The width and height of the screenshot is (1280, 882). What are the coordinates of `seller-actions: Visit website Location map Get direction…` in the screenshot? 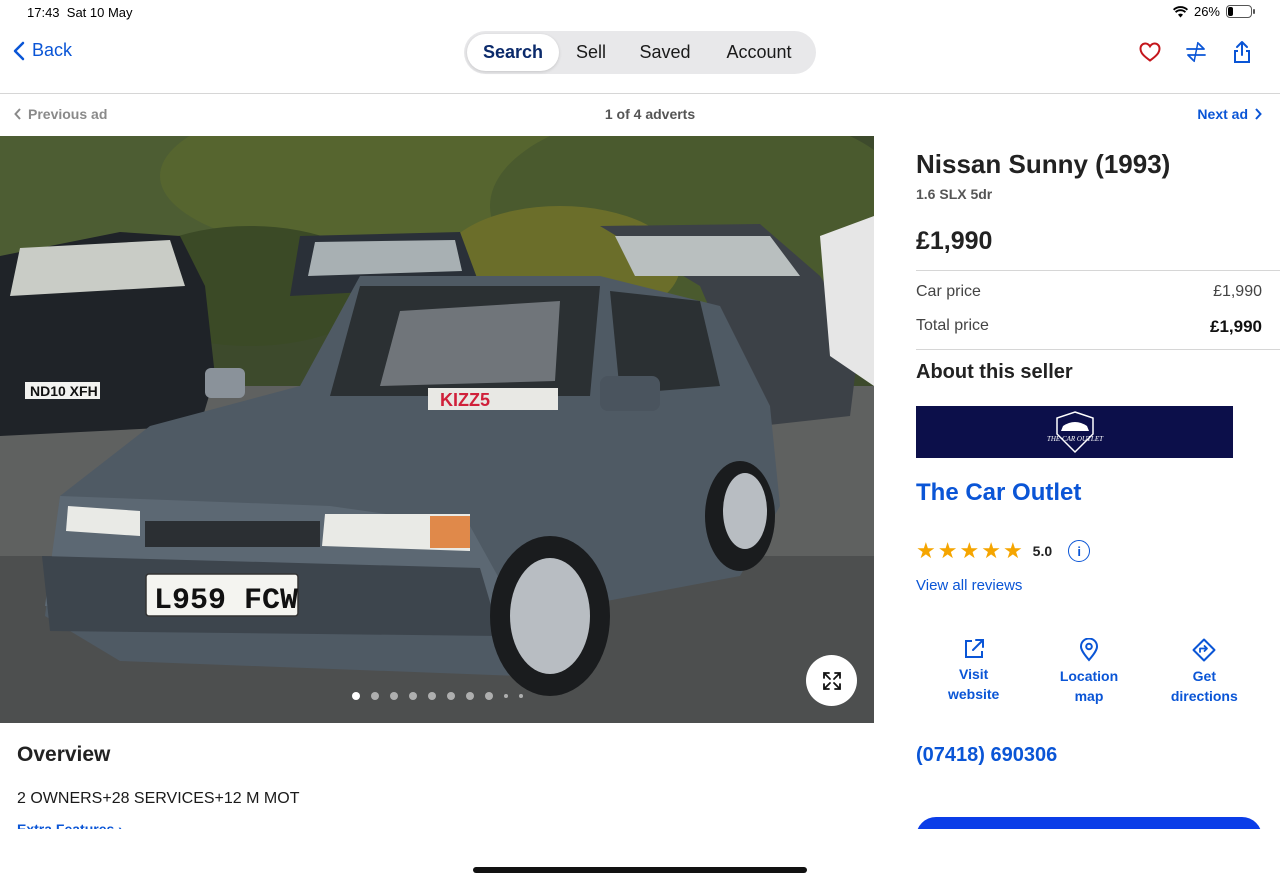 It's located at (1089, 672).